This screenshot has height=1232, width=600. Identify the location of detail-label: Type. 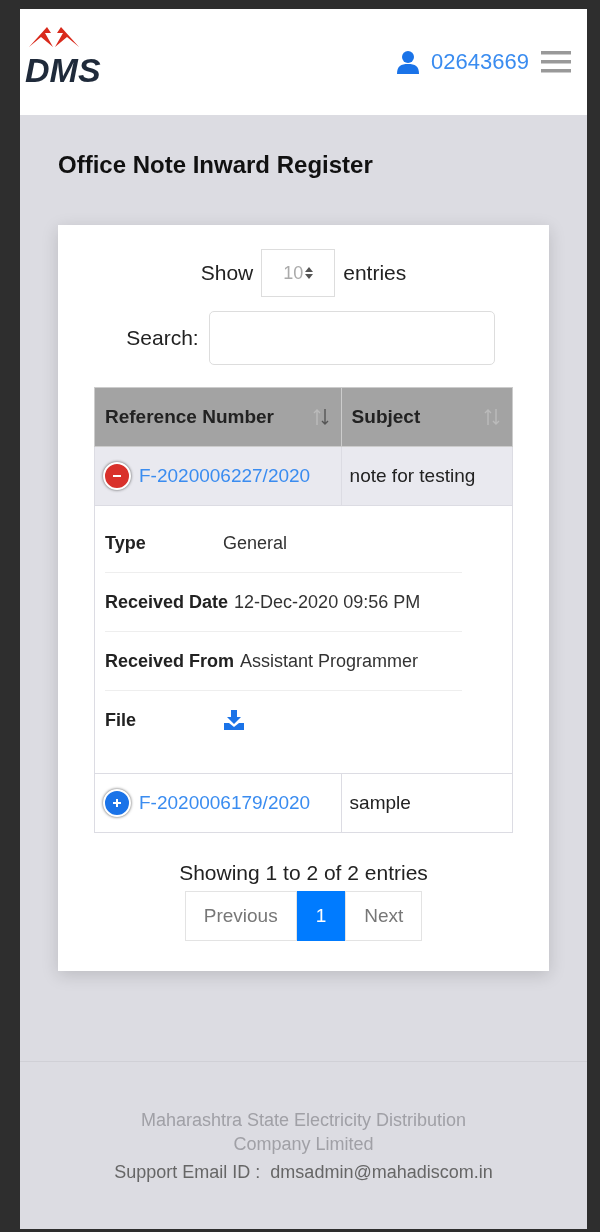
(126, 543).